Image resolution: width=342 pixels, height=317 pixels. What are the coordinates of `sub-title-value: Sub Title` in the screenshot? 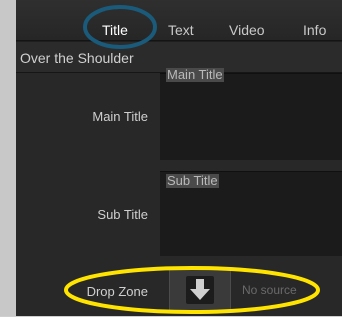 It's located at (192, 180).